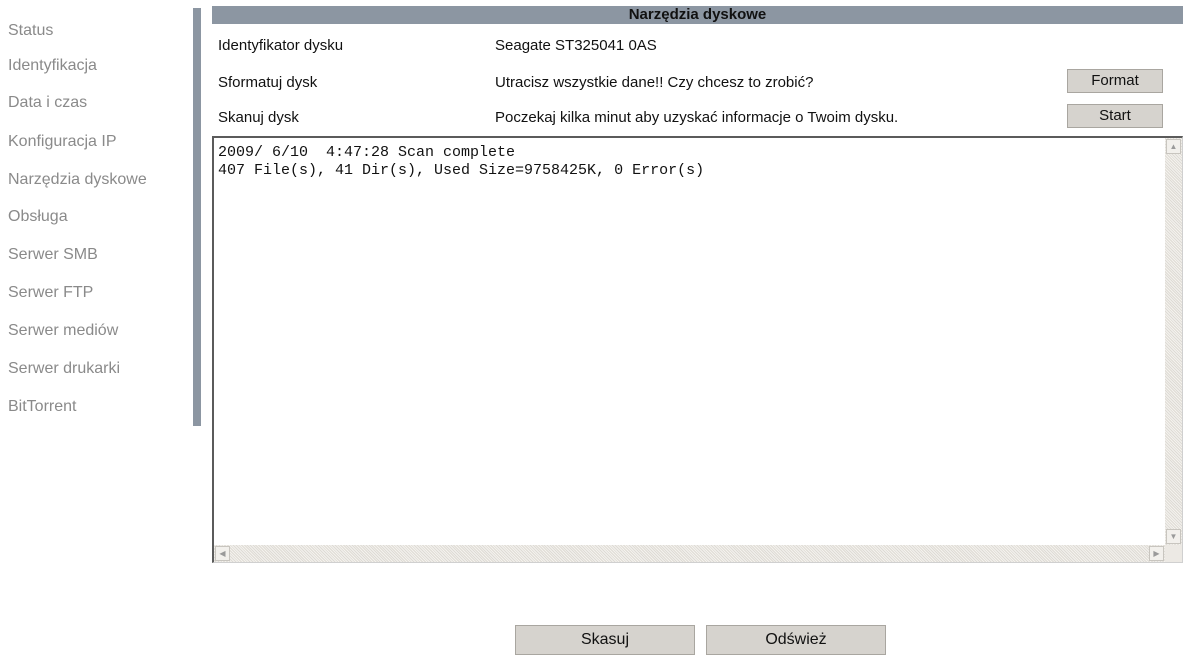  Describe the element at coordinates (1173, 341) in the screenshot. I see `vertical-scrollbar: ▲ ▼` at that location.